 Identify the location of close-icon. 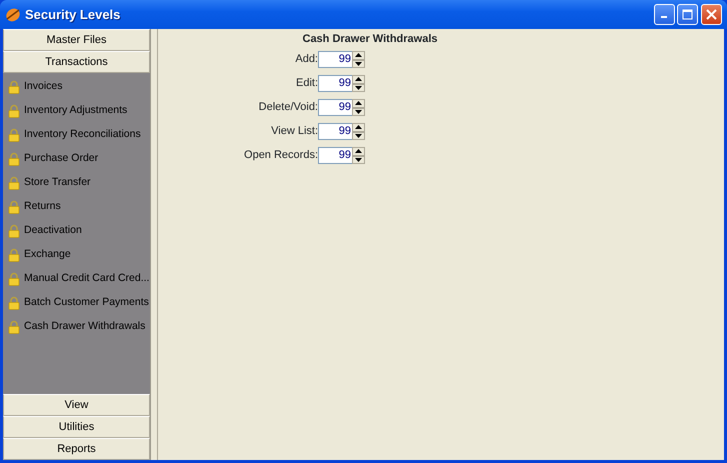
(711, 14).